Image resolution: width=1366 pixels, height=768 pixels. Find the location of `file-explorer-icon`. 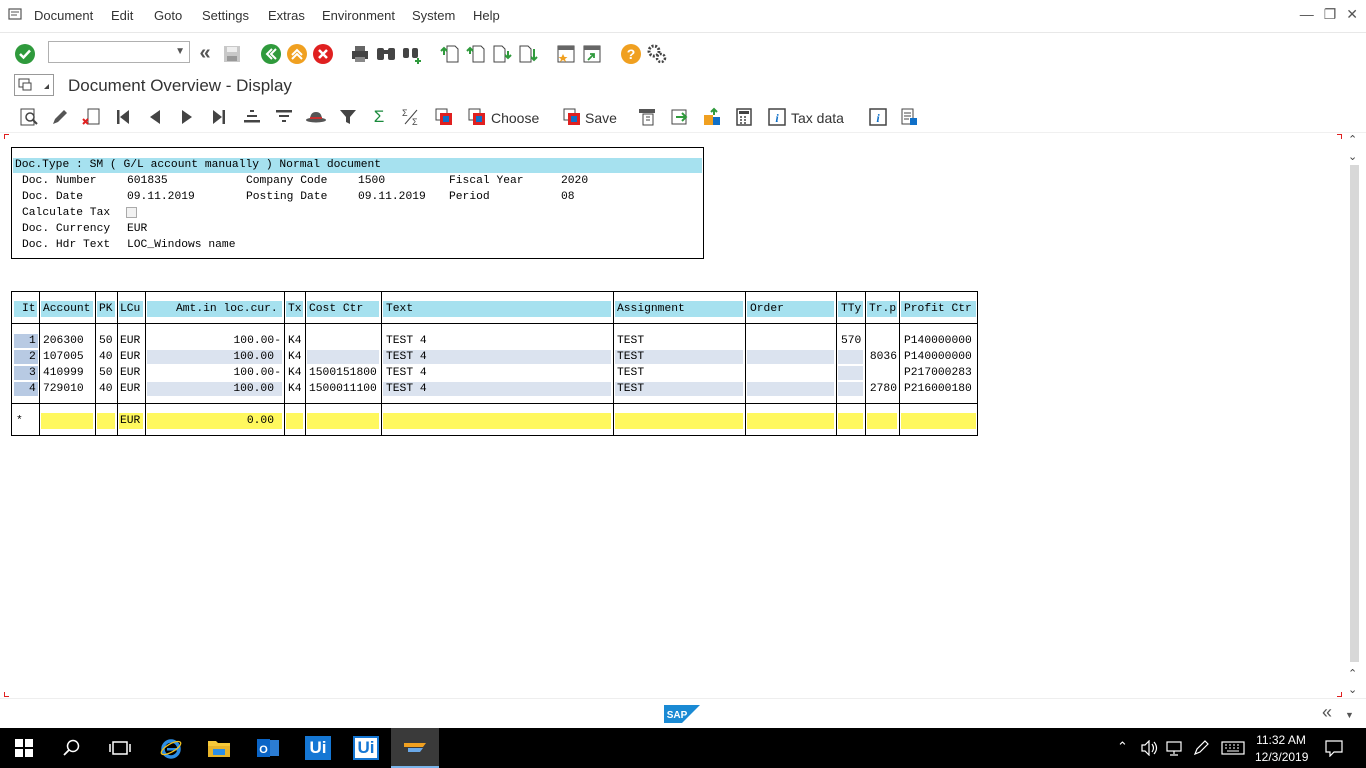

file-explorer-icon is located at coordinates (219, 748).